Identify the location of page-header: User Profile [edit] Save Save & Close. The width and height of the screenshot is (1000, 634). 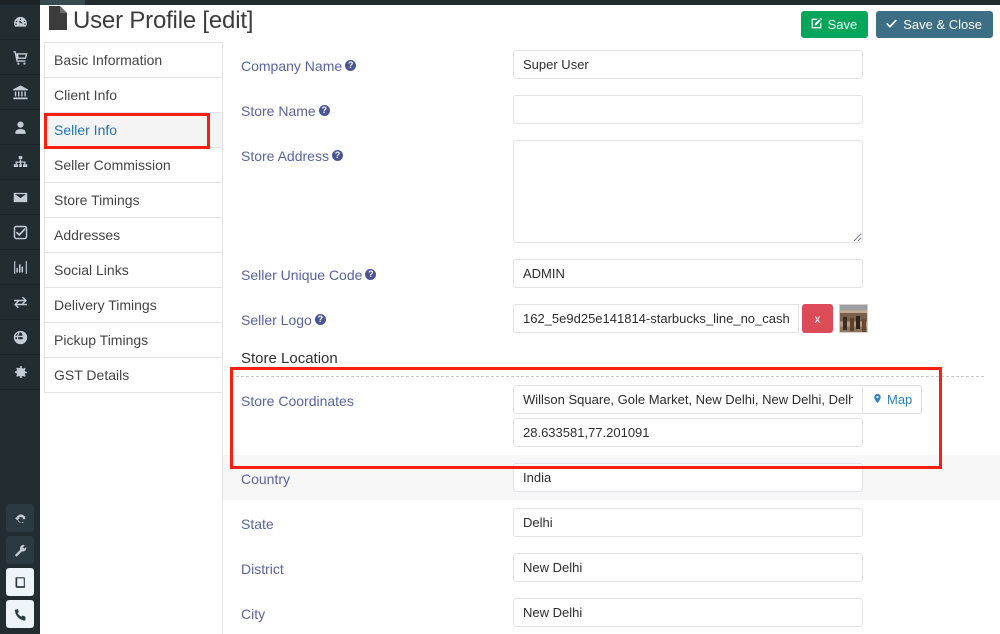
(520, 22).